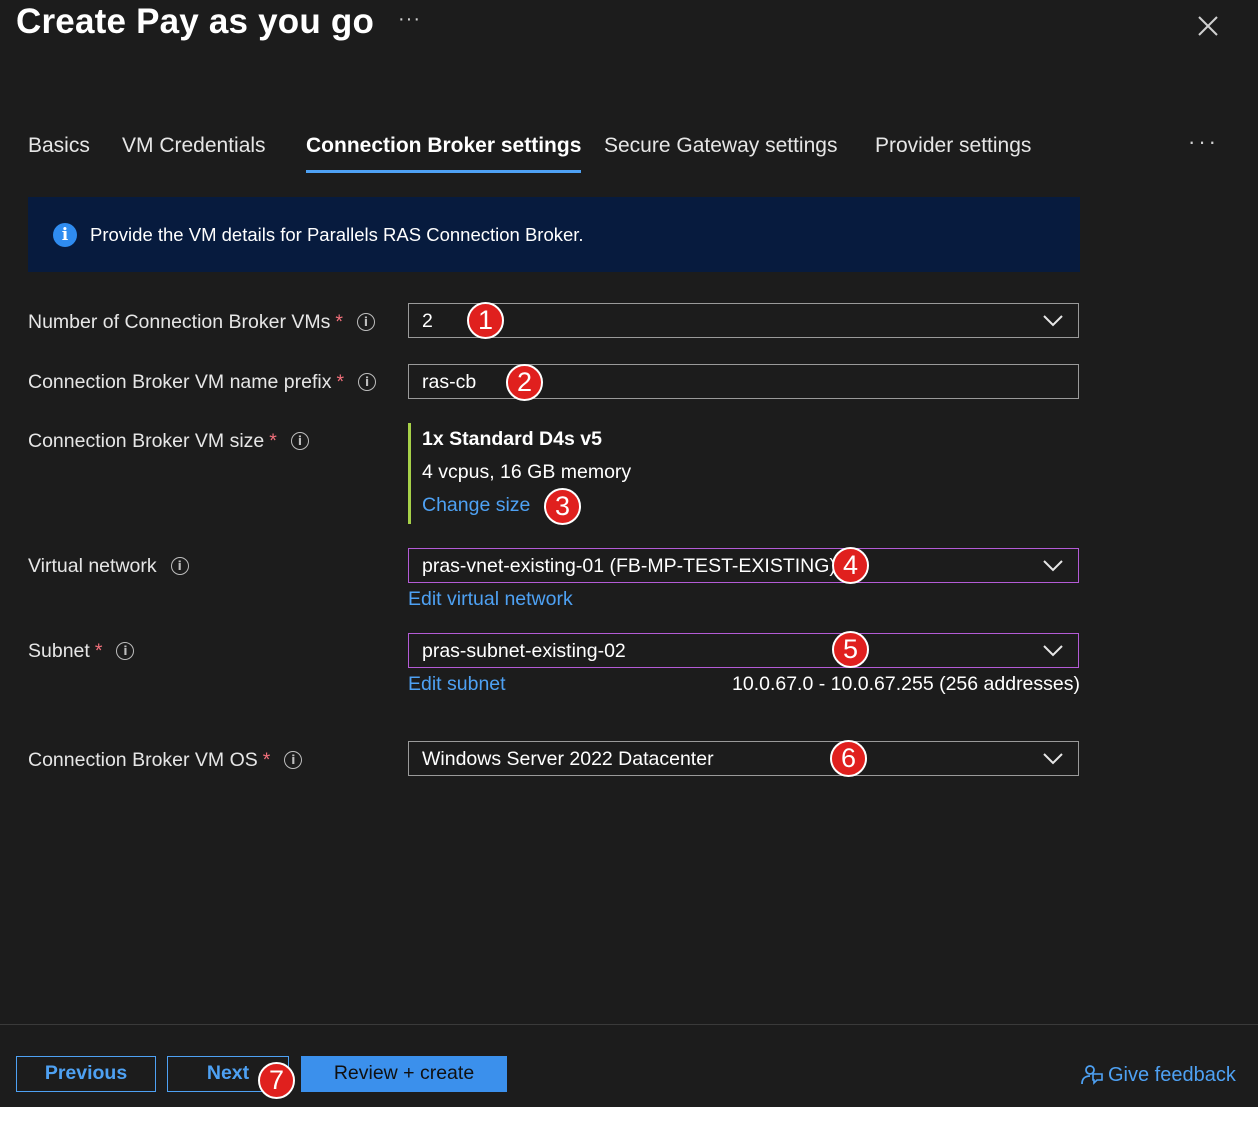 The image size is (1258, 1125). Describe the element at coordinates (490, 599) in the screenshot. I see `edit-virtual-network-link: Edit virtual network` at that location.